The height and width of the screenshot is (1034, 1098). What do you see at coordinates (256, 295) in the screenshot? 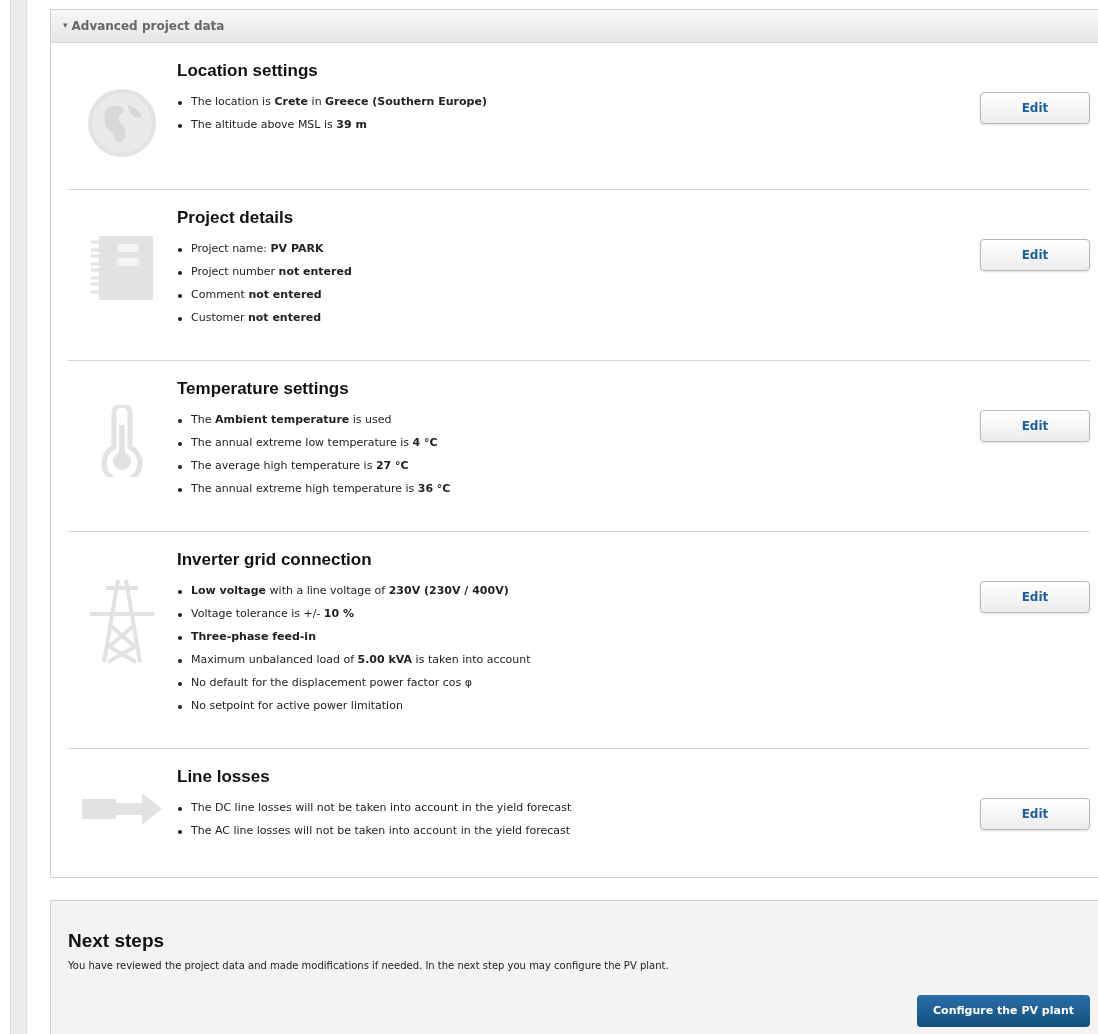
I see `setting-text: Comment not entered` at bounding box center [256, 295].